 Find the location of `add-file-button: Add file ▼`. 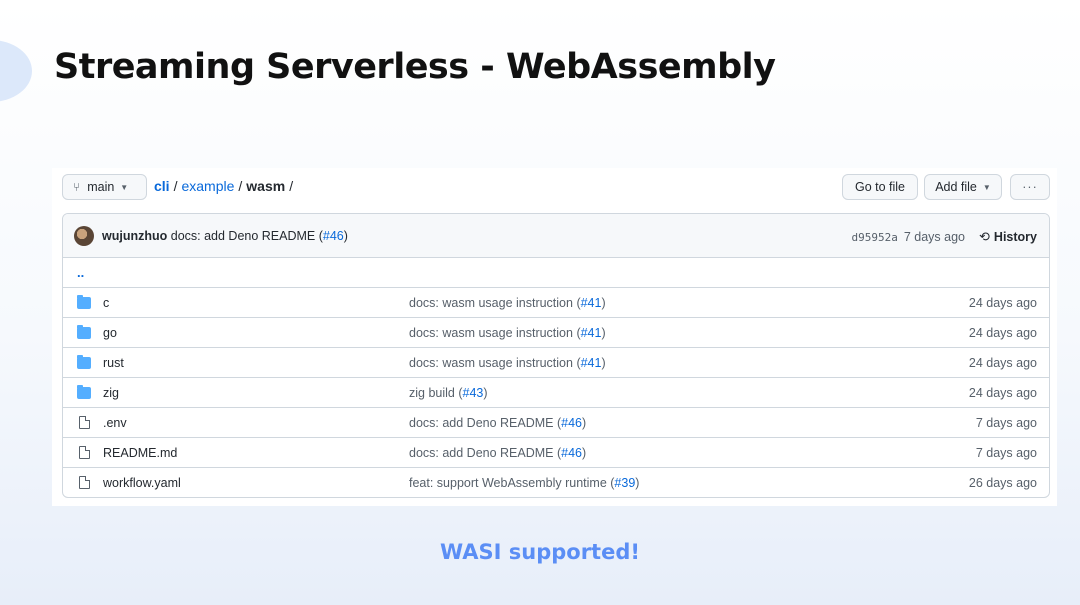

add-file-button: Add file ▼ is located at coordinates (963, 187).